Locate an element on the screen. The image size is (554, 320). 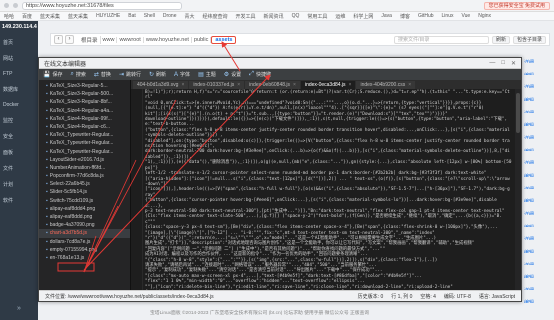
bookmark-item: 常用工具 is located at coordinates (317, 16).